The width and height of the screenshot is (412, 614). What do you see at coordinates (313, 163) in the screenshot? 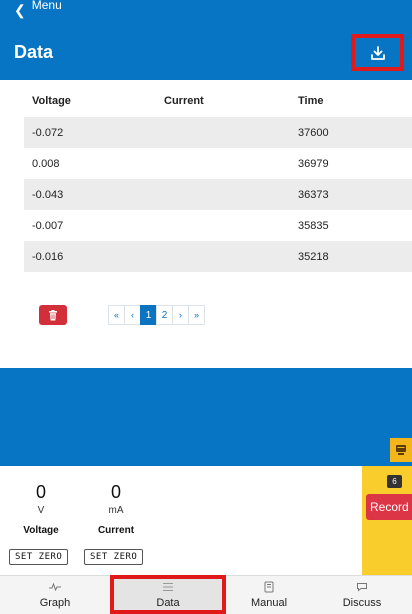
I see `cell-time: 36979` at bounding box center [313, 163].